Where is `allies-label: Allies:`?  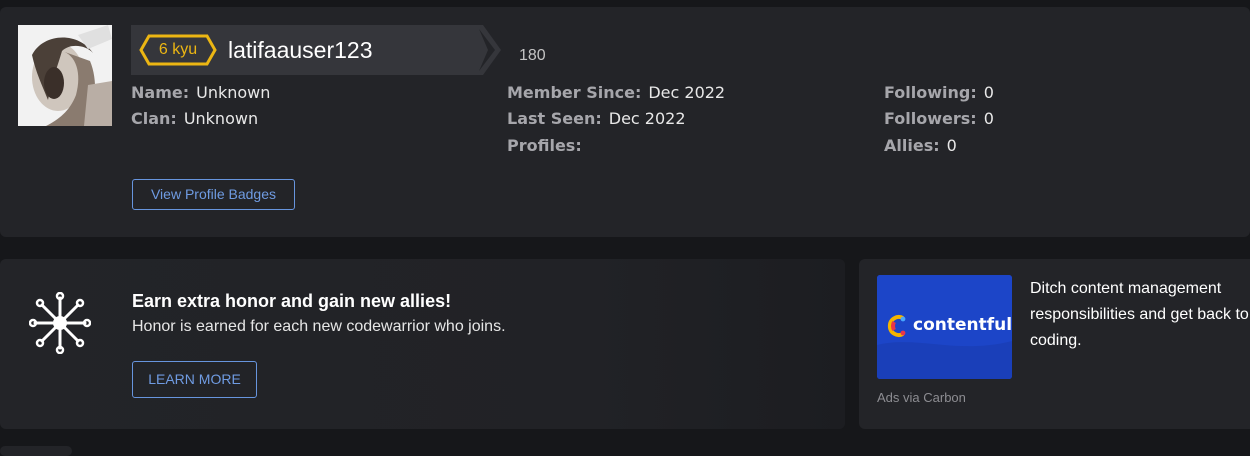 allies-label: Allies: is located at coordinates (912, 145).